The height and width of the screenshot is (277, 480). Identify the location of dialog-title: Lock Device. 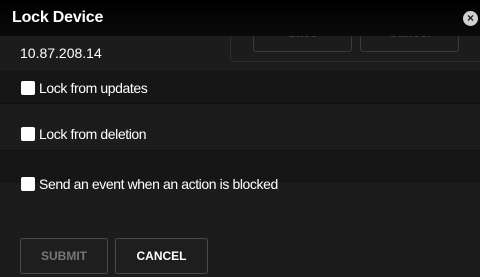
(58, 17).